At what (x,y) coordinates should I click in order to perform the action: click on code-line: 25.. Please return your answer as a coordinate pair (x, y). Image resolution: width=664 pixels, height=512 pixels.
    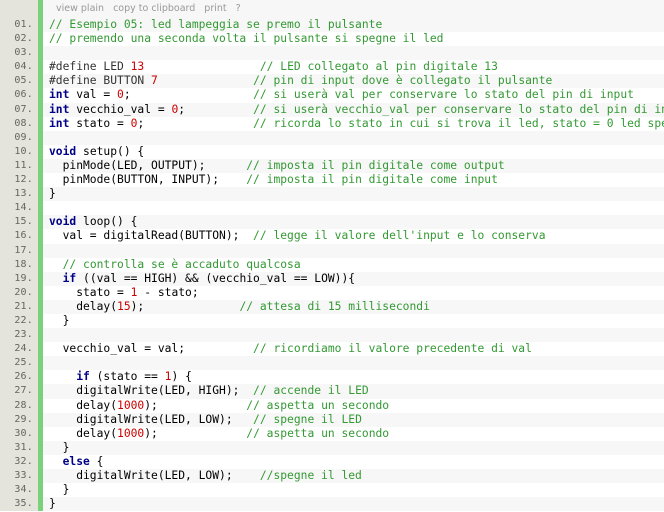
    Looking at the image, I should click on (332, 363).